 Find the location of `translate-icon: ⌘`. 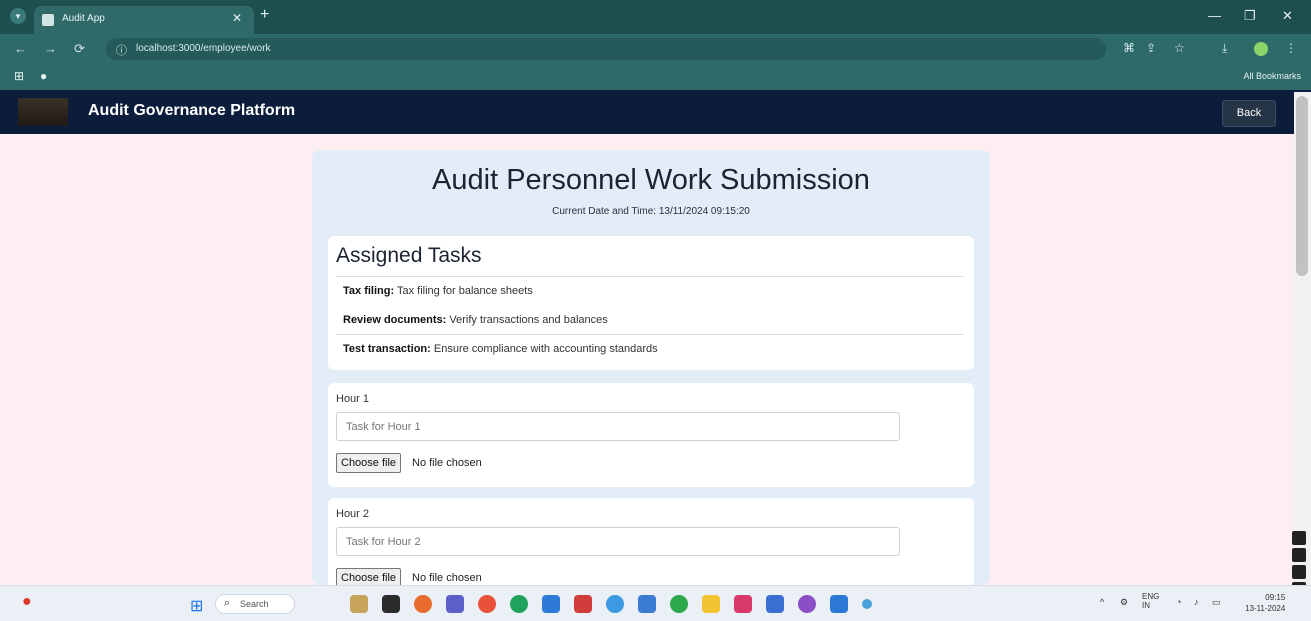

translate-icon: ⌘ is located at coordinates (1129, 48).